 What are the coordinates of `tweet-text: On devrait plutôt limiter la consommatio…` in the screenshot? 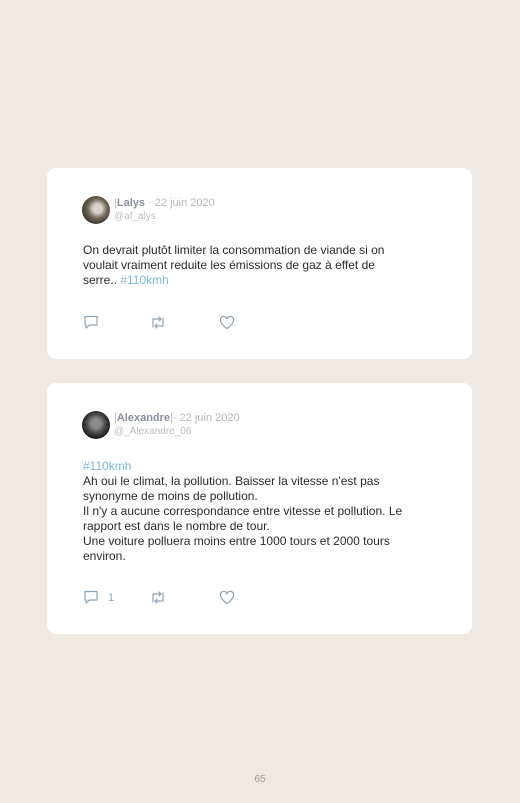 It's located at (263, 265).